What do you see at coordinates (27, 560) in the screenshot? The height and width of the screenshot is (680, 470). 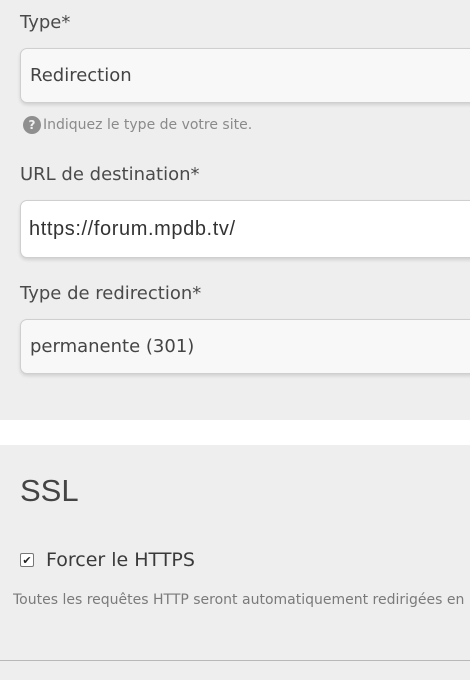 I see `force-https-checkbox: ✔` at bounding box center [27, 560].